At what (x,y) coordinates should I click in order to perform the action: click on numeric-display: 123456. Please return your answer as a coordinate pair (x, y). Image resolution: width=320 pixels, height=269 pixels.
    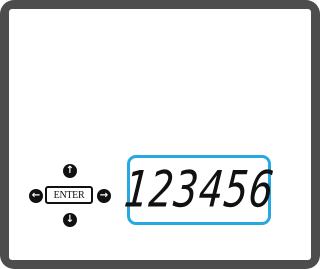
    Looking at the image, I should click on (199, 190).